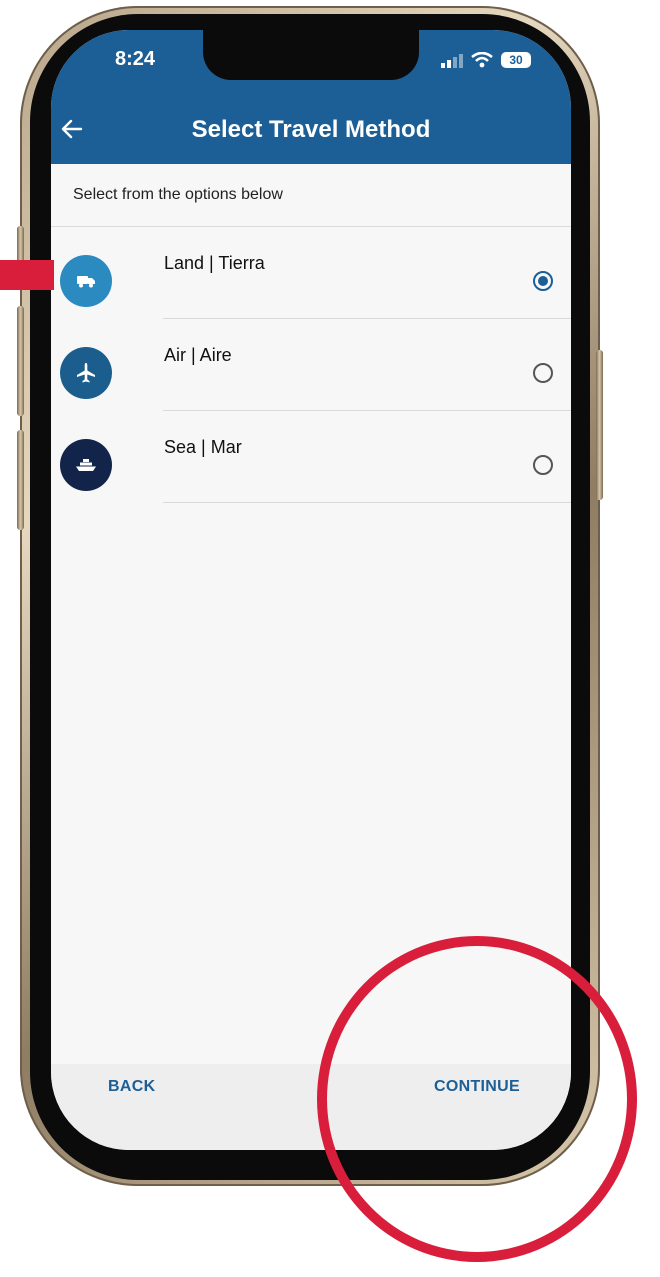  I want to click on status-icons: 30, so click(486, 60).